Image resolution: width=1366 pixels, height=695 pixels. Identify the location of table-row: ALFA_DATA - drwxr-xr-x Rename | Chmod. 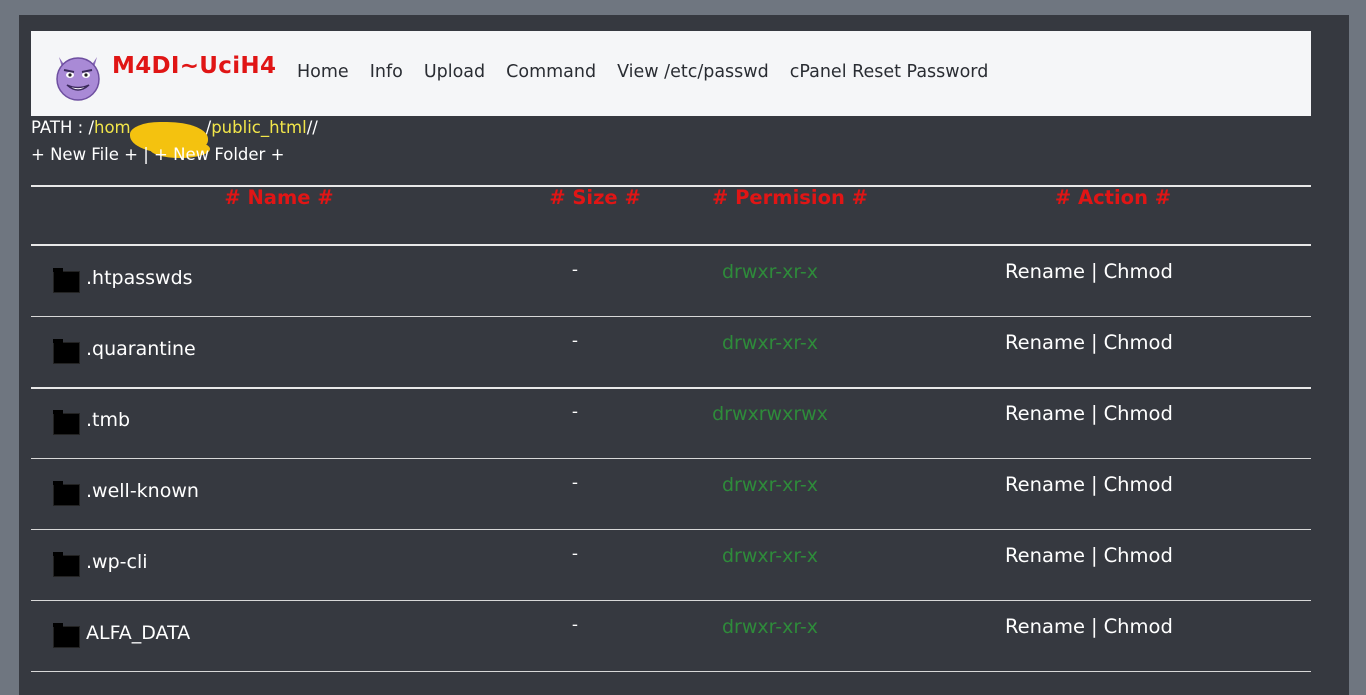
(671, 635).